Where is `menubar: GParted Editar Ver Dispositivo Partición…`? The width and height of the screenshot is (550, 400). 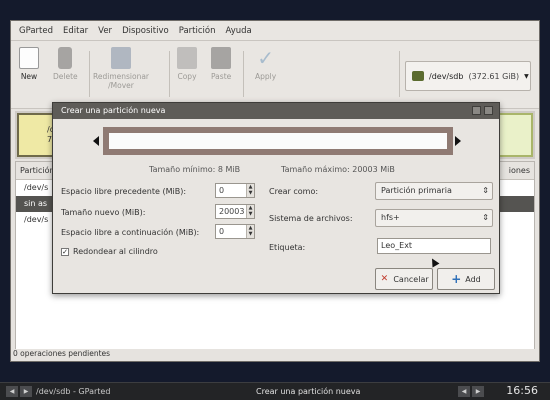
menubar: GParted Editar Ver Dispositivo Partición… is located at coordinates (275, 31).